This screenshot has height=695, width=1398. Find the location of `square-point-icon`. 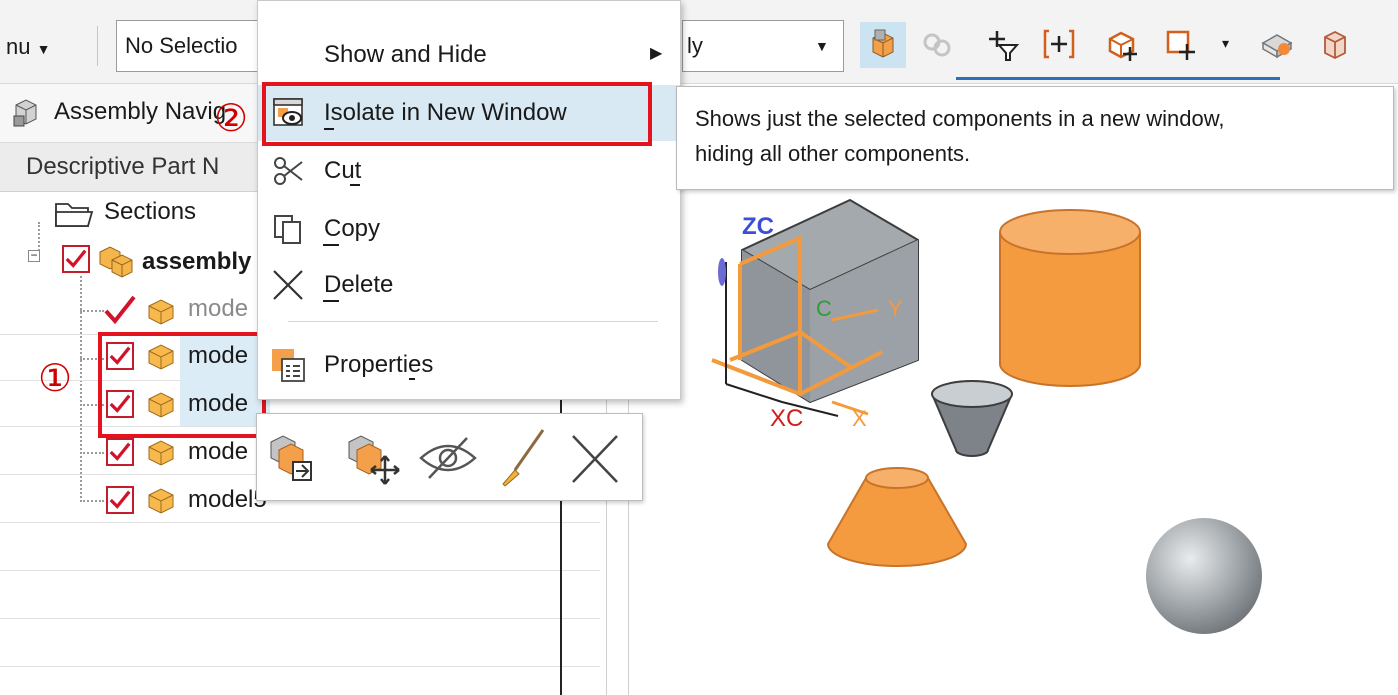

square-point-icon is located at coordinates (1181, 45).